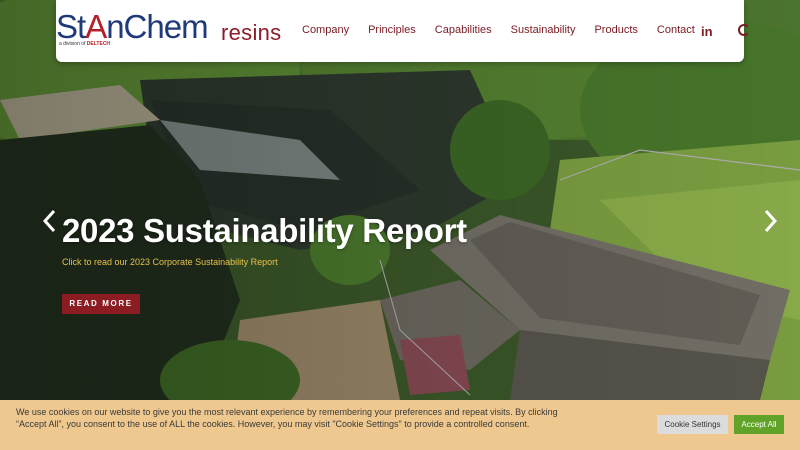 The height and width of the screenshot is (450, 800). I want to click on logo-tagline: a division of DELTECH, so click(85, 44).